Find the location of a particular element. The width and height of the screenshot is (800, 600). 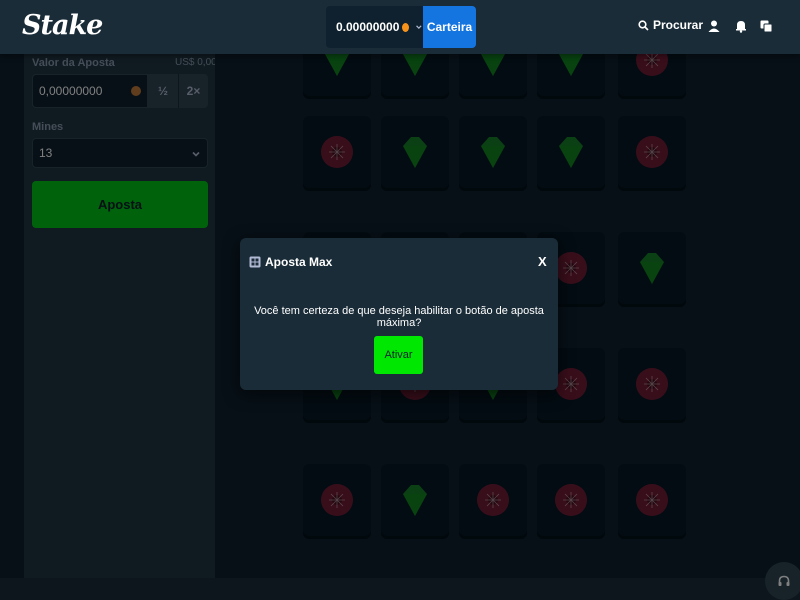

bell-icon is located at coordinates (741, 26).